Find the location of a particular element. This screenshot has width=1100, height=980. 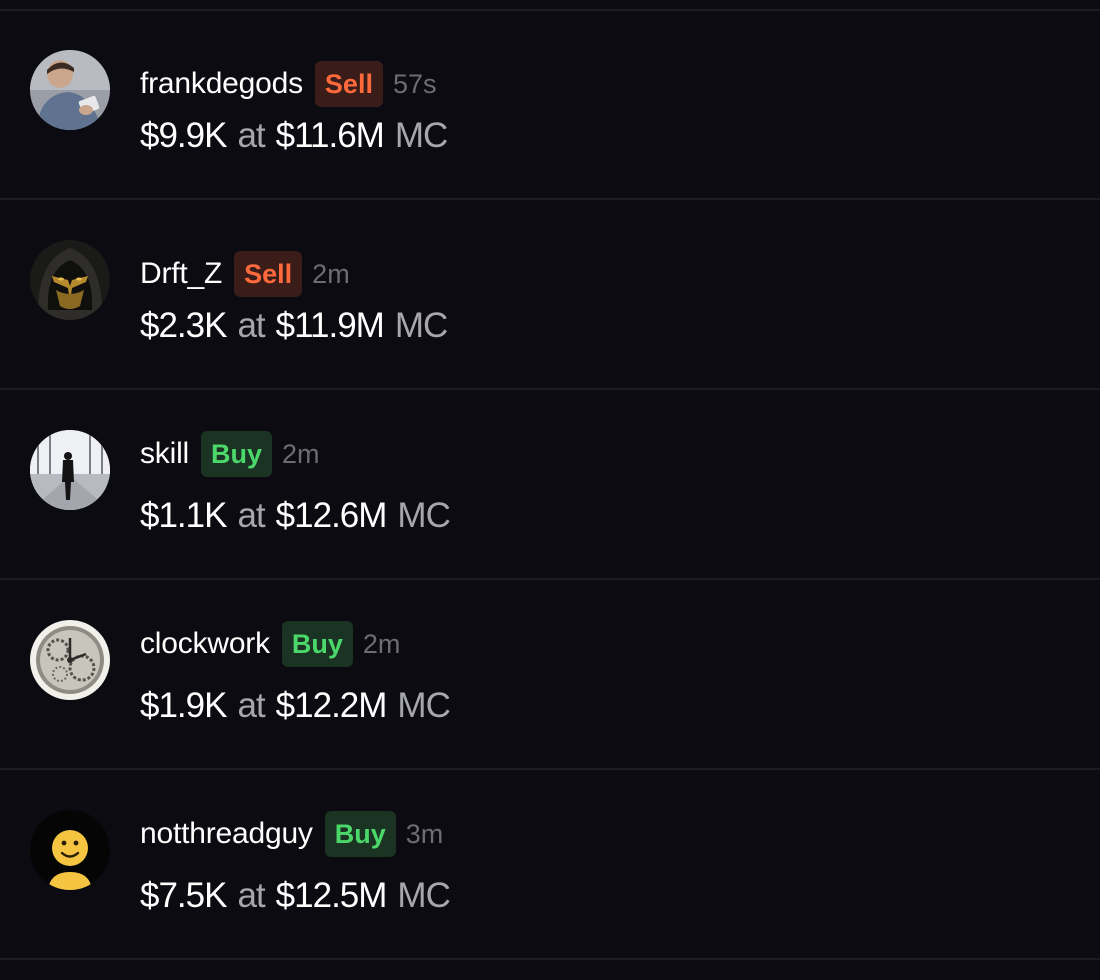

market-cap-value: $12.6M is located at coordinates (331, 515).